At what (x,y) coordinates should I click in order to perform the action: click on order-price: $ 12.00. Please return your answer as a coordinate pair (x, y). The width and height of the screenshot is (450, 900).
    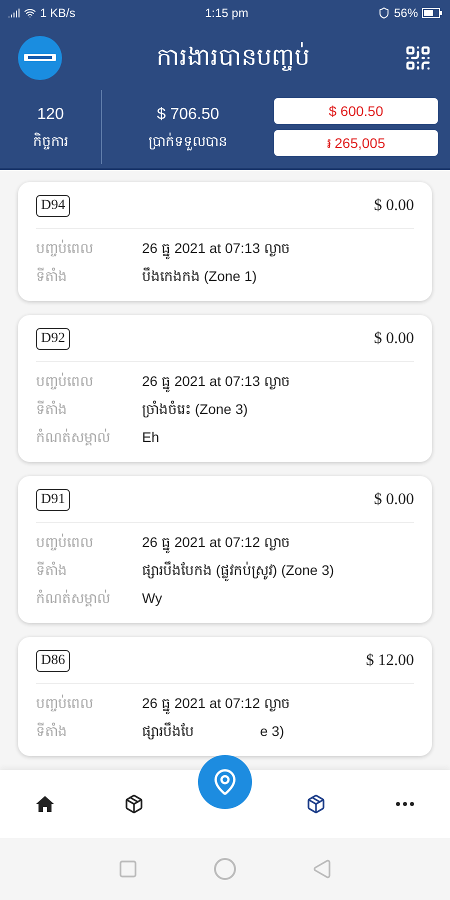
    Looking at the image, I should click on (390, 661).